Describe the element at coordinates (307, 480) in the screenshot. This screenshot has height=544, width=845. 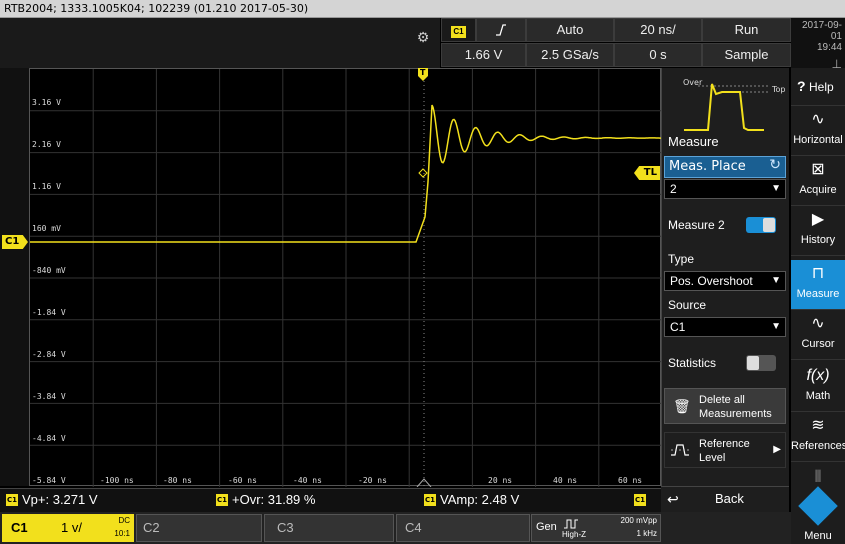
I see `x-tick-label: -40 ns` at that location.